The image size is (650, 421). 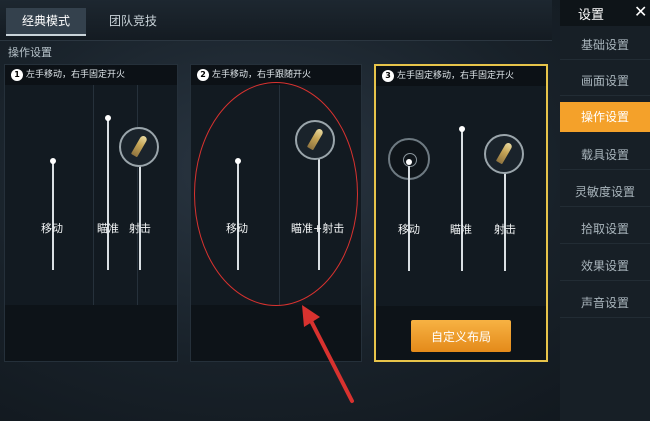 I want to click on layout-option-2-title: 左手移动，右手跟随开火, so click(x=262, y=75).